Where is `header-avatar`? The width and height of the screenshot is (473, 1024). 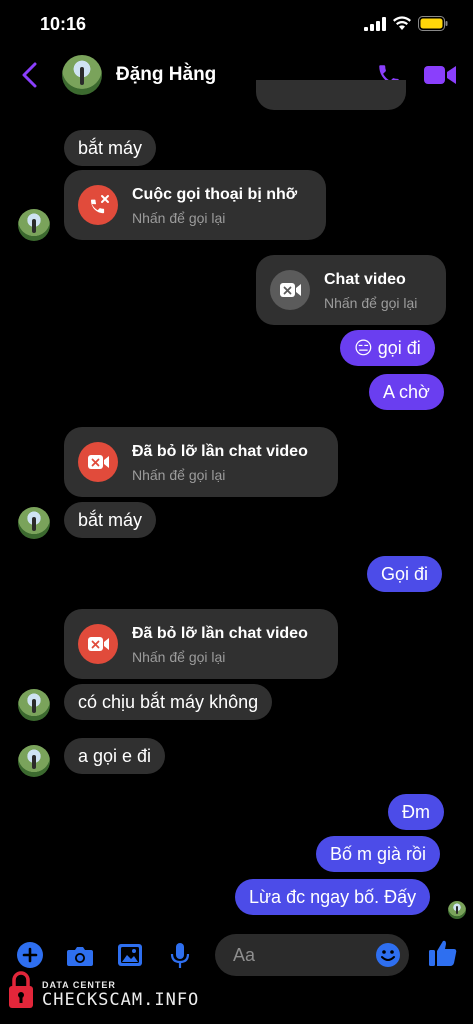
header-avatar is located at coordinates (82, 75).